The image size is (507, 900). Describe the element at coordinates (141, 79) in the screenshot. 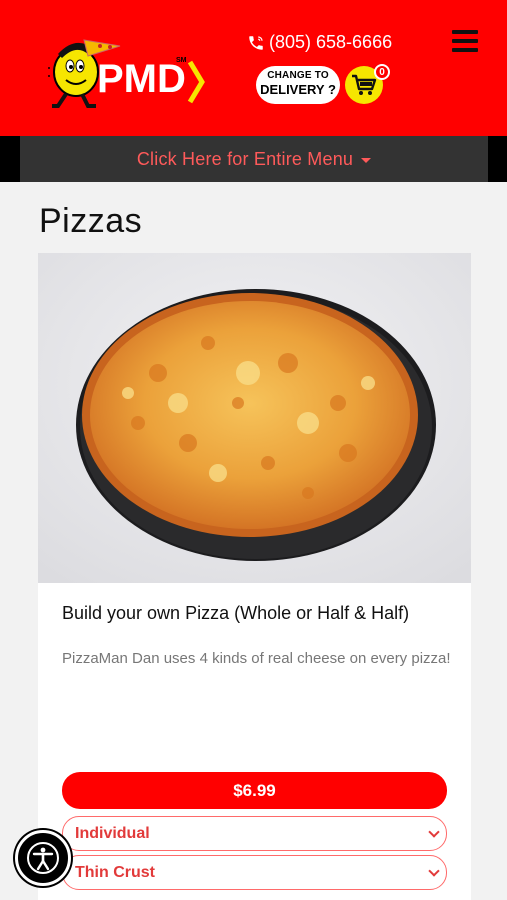

I see `brand-wordmark: PMD` at that location.